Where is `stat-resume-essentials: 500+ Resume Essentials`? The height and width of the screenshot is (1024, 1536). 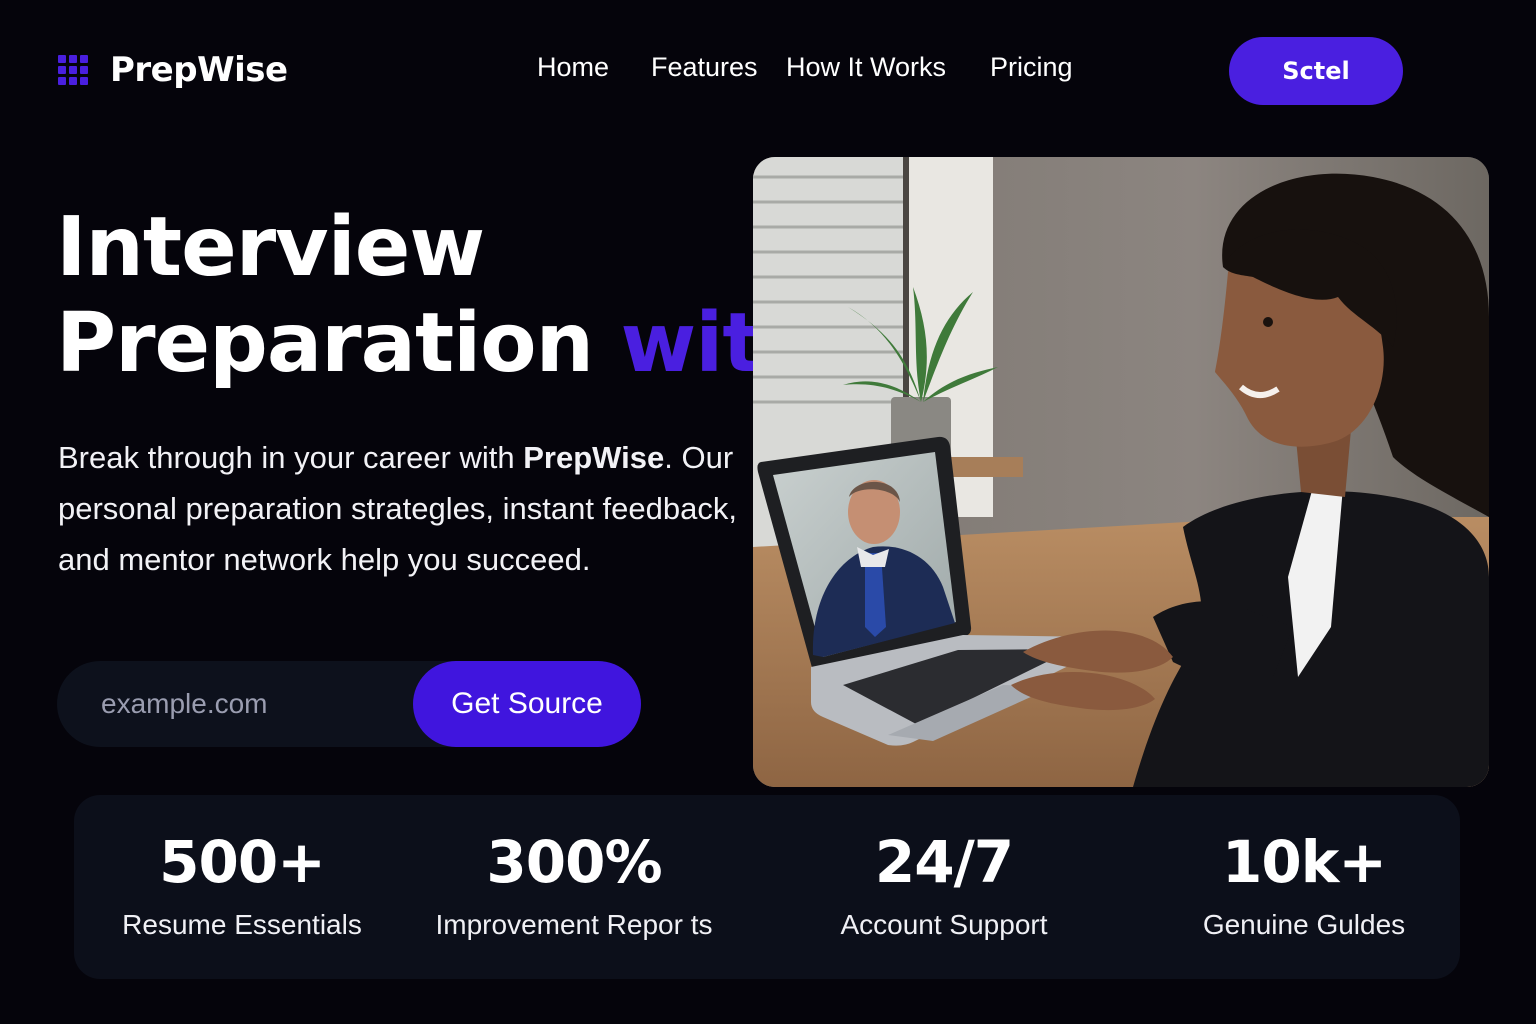 stat-resume-essentials: 500+ Resume Essentials is located at coordinates (242, 886).